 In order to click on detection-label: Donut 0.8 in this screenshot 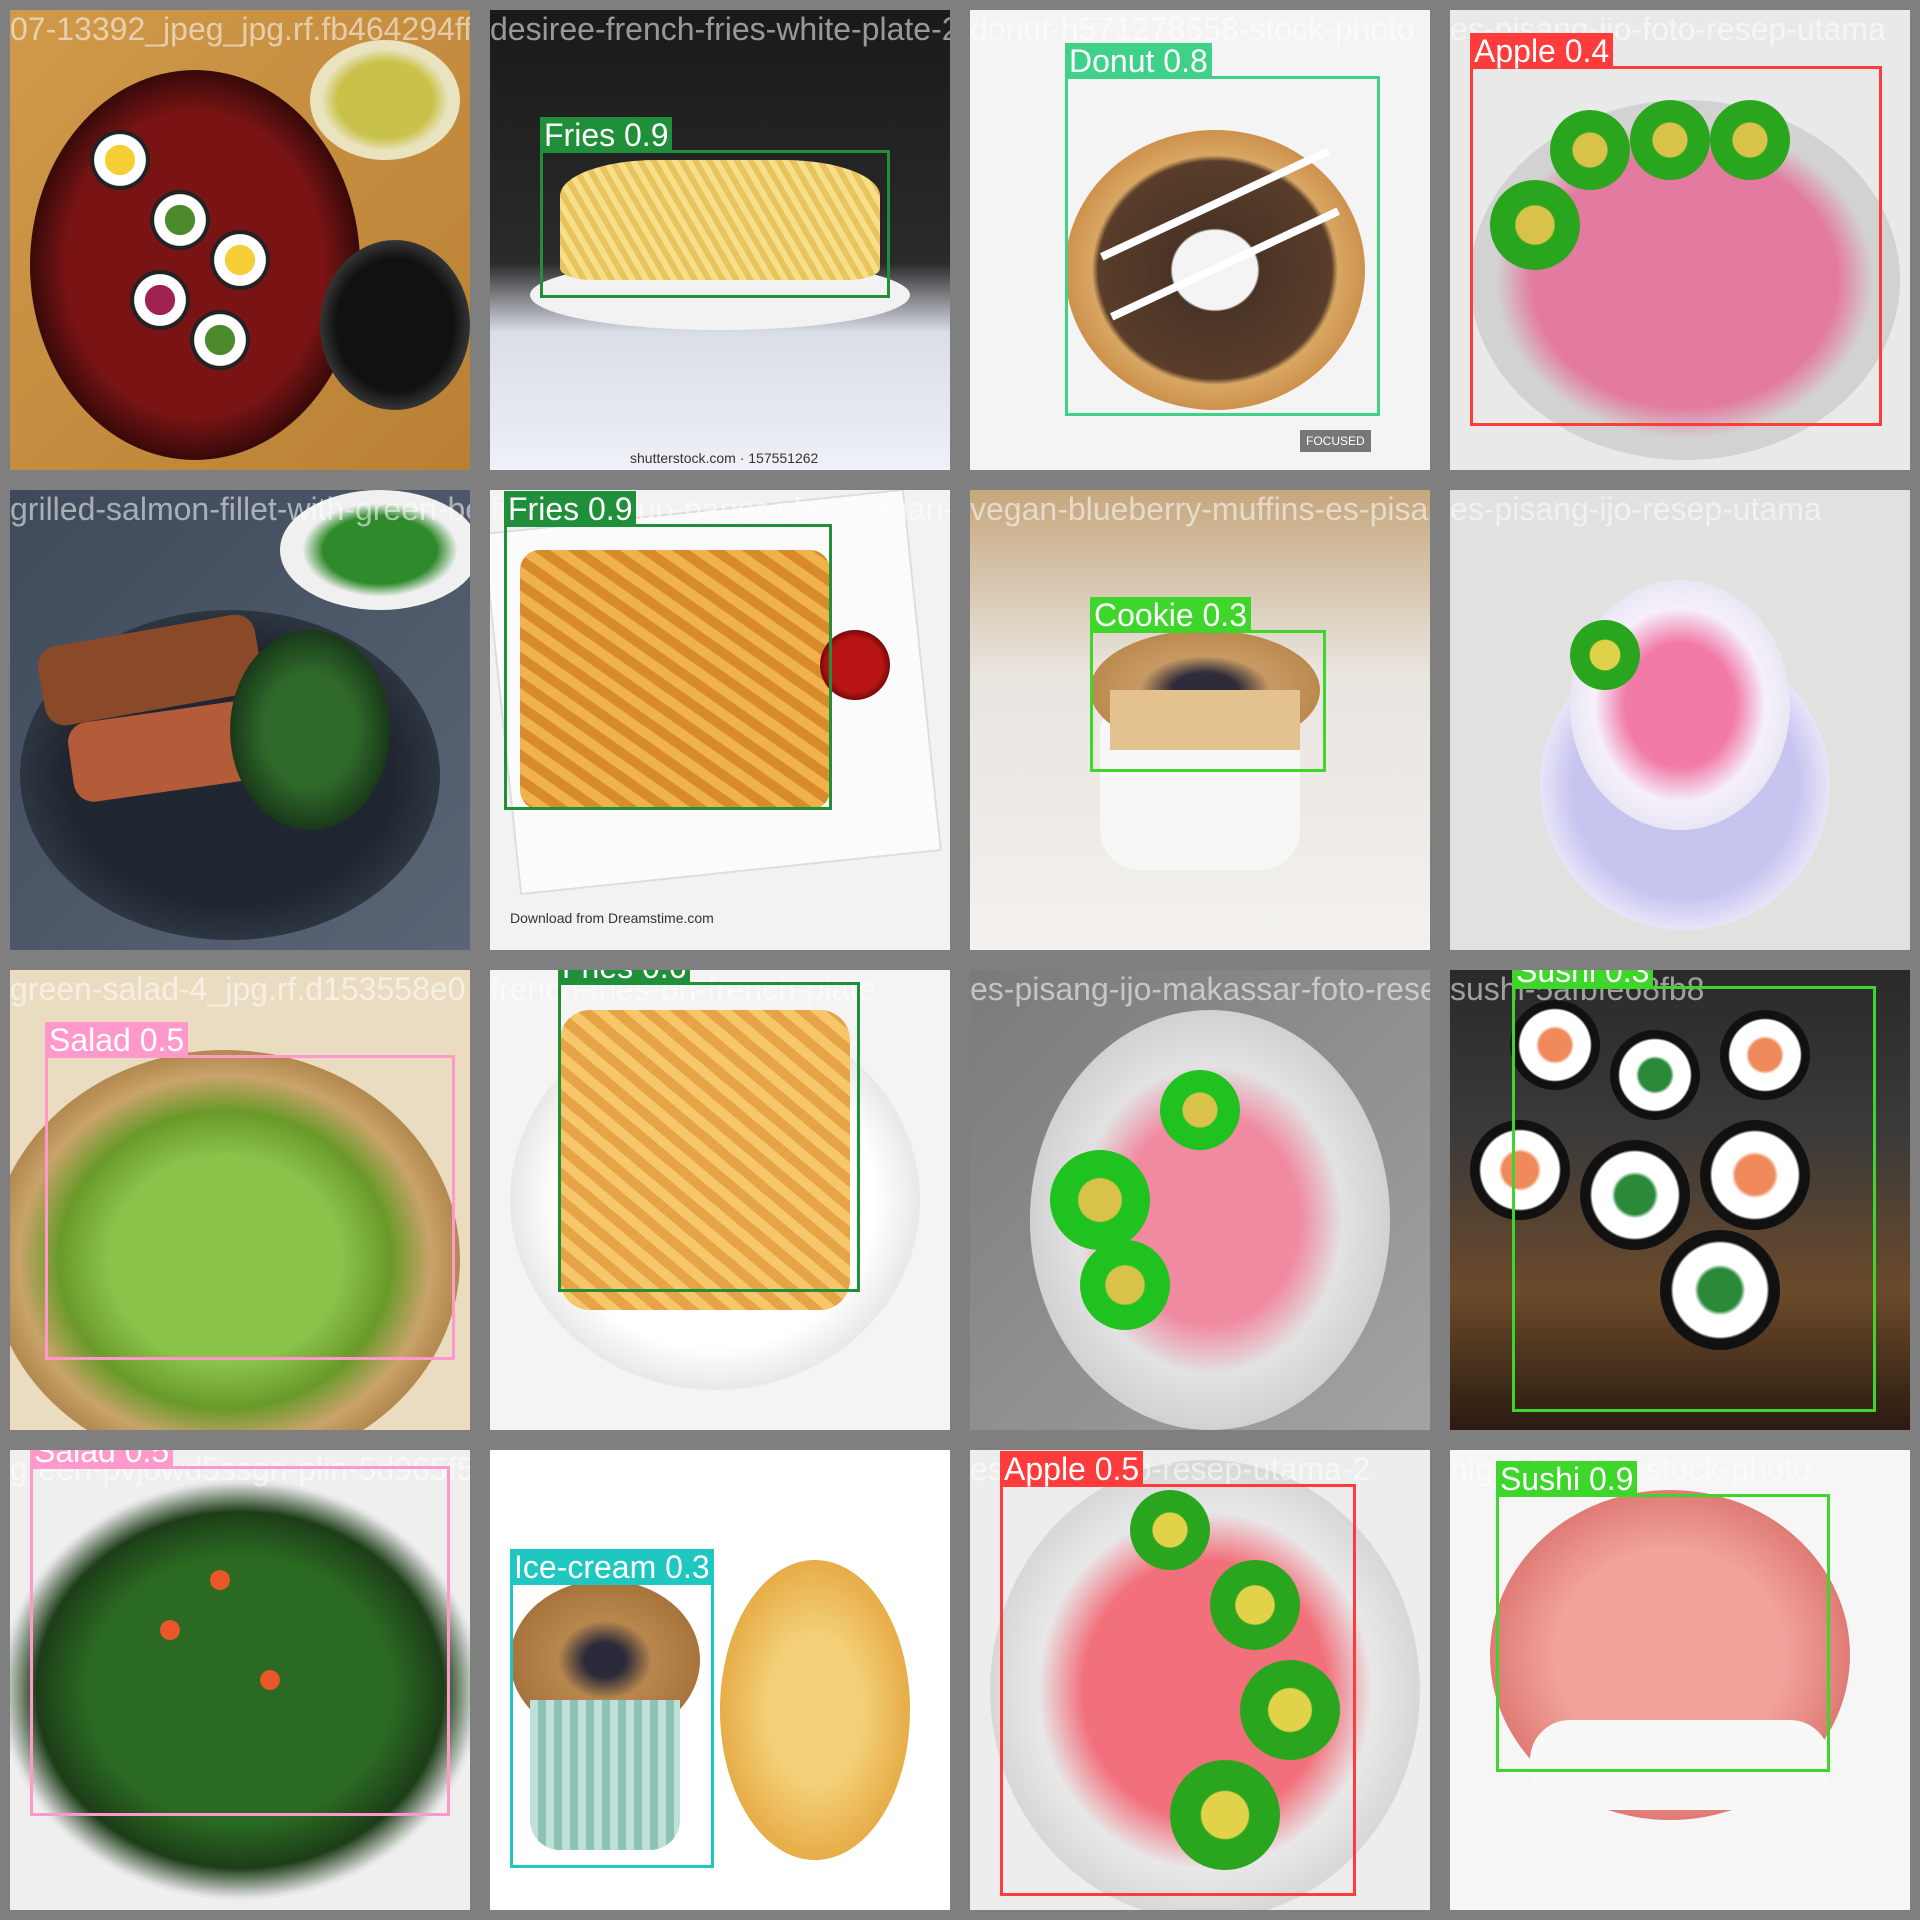, I will do `click(1138, 61)`.